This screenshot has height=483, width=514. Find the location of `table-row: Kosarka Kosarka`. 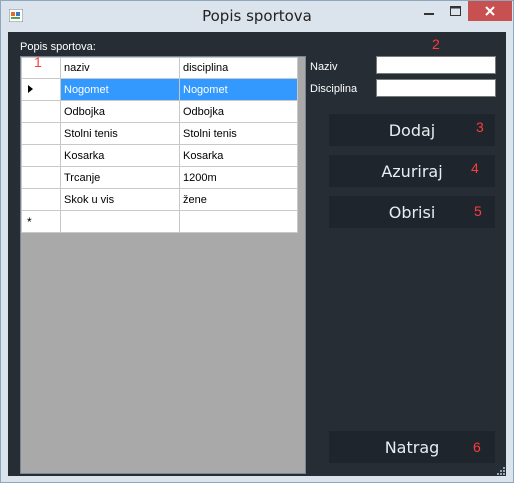

table-row: Kosarka Kosarka is located at coordinates (159, 155).